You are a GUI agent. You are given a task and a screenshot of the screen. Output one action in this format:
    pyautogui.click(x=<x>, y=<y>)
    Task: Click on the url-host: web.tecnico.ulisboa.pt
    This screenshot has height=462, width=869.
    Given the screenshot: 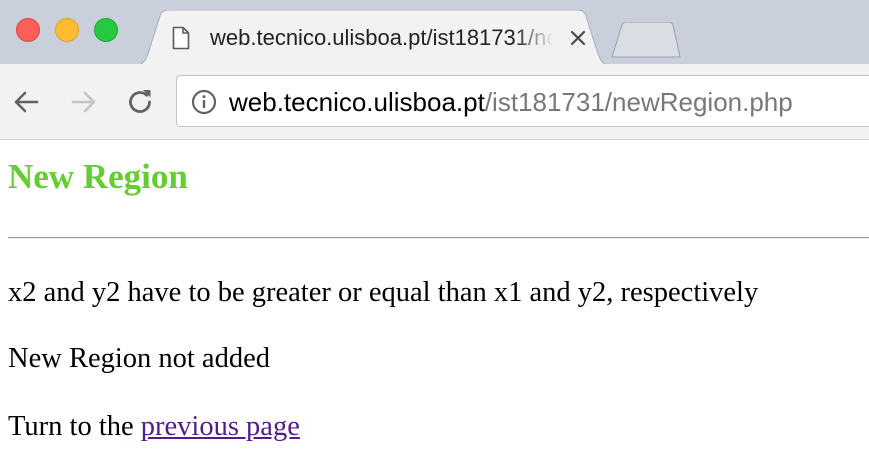 What is the action you would take?
    pyautogui.click(x=357, y=102)
    